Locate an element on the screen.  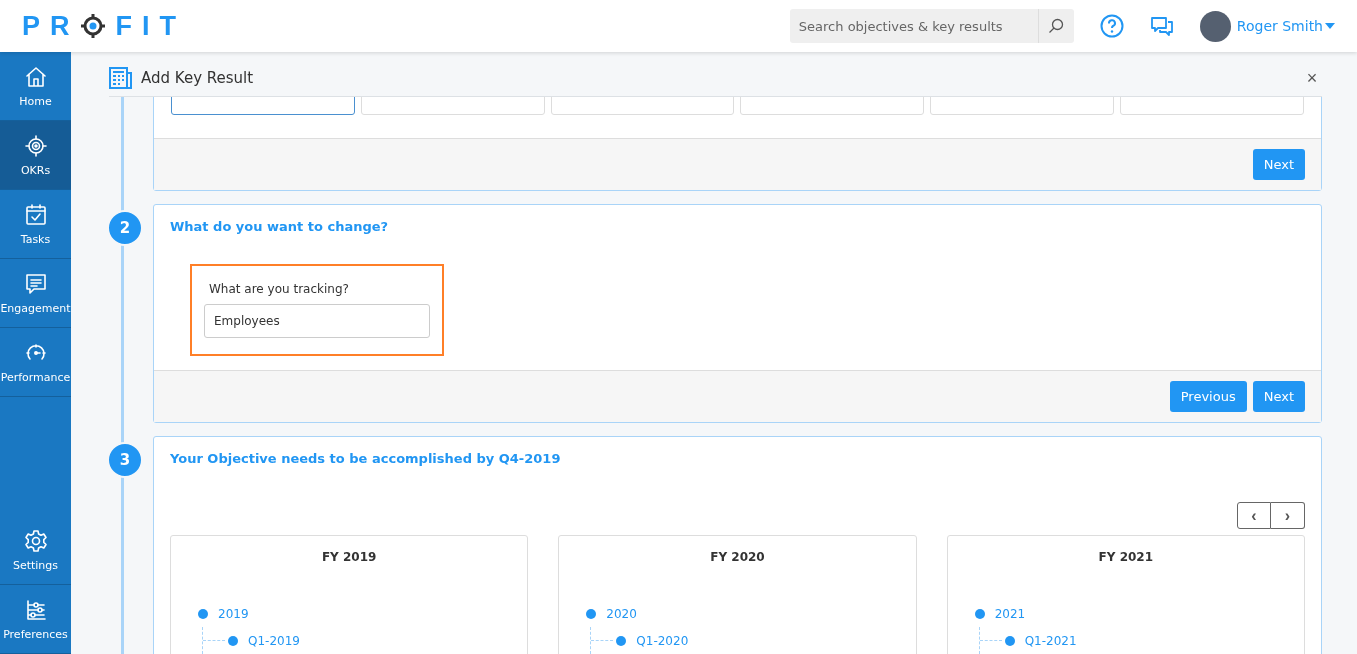
step-number: 3 is located at coordinates (126, 460).